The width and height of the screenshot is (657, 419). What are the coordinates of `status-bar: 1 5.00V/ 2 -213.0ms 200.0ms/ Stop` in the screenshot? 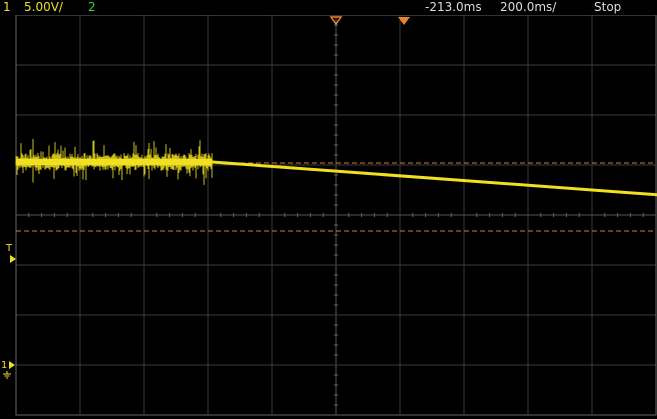 It's located at (328, 7).